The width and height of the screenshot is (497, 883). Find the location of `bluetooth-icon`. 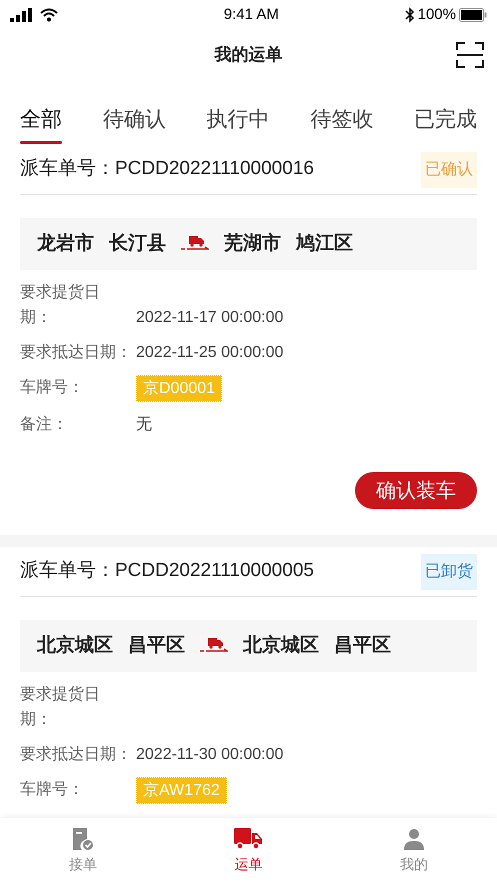

bluetooth-icon is located at coordinates (409, 15).